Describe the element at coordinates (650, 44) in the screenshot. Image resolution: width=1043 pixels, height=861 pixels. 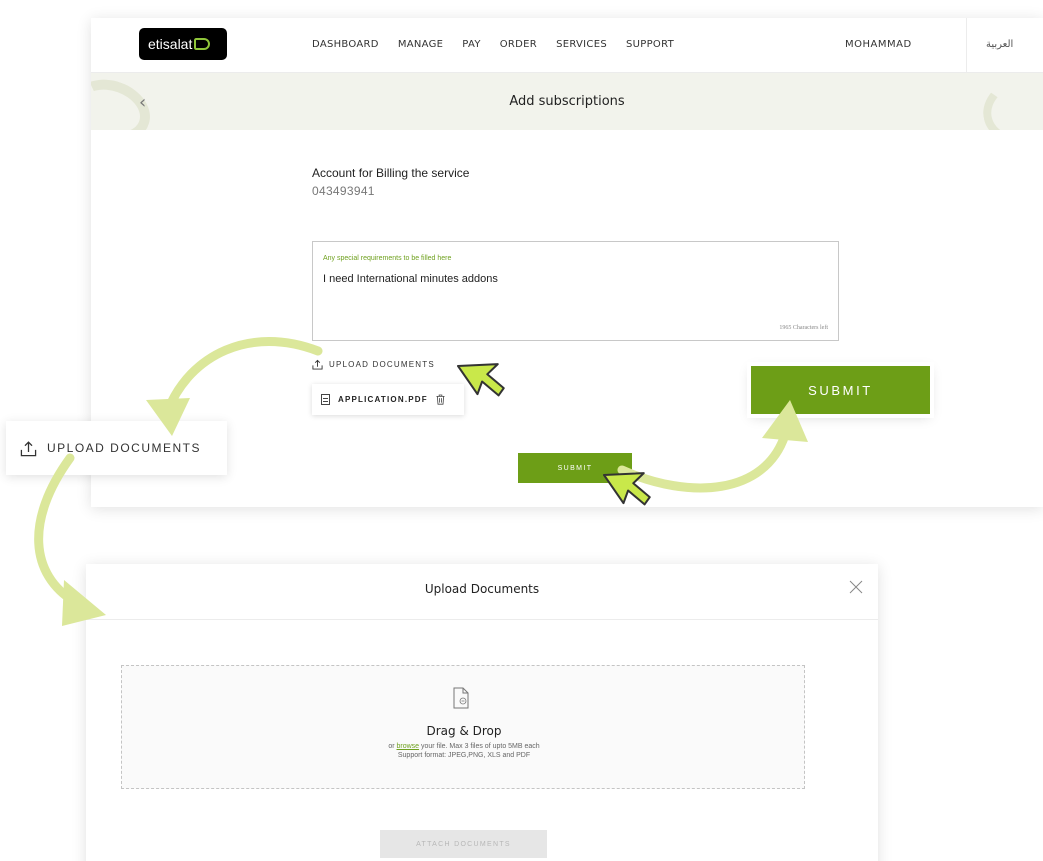
I see `menu-support: SUPPORT` at that location.